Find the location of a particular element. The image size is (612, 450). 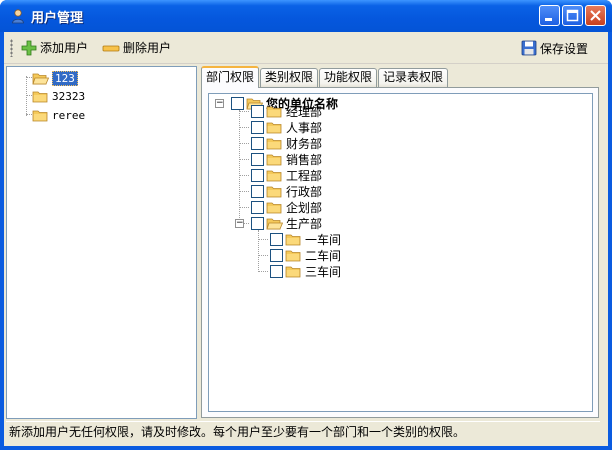

delete-user-label: 删除用户 is located at coordinates (147, 48).